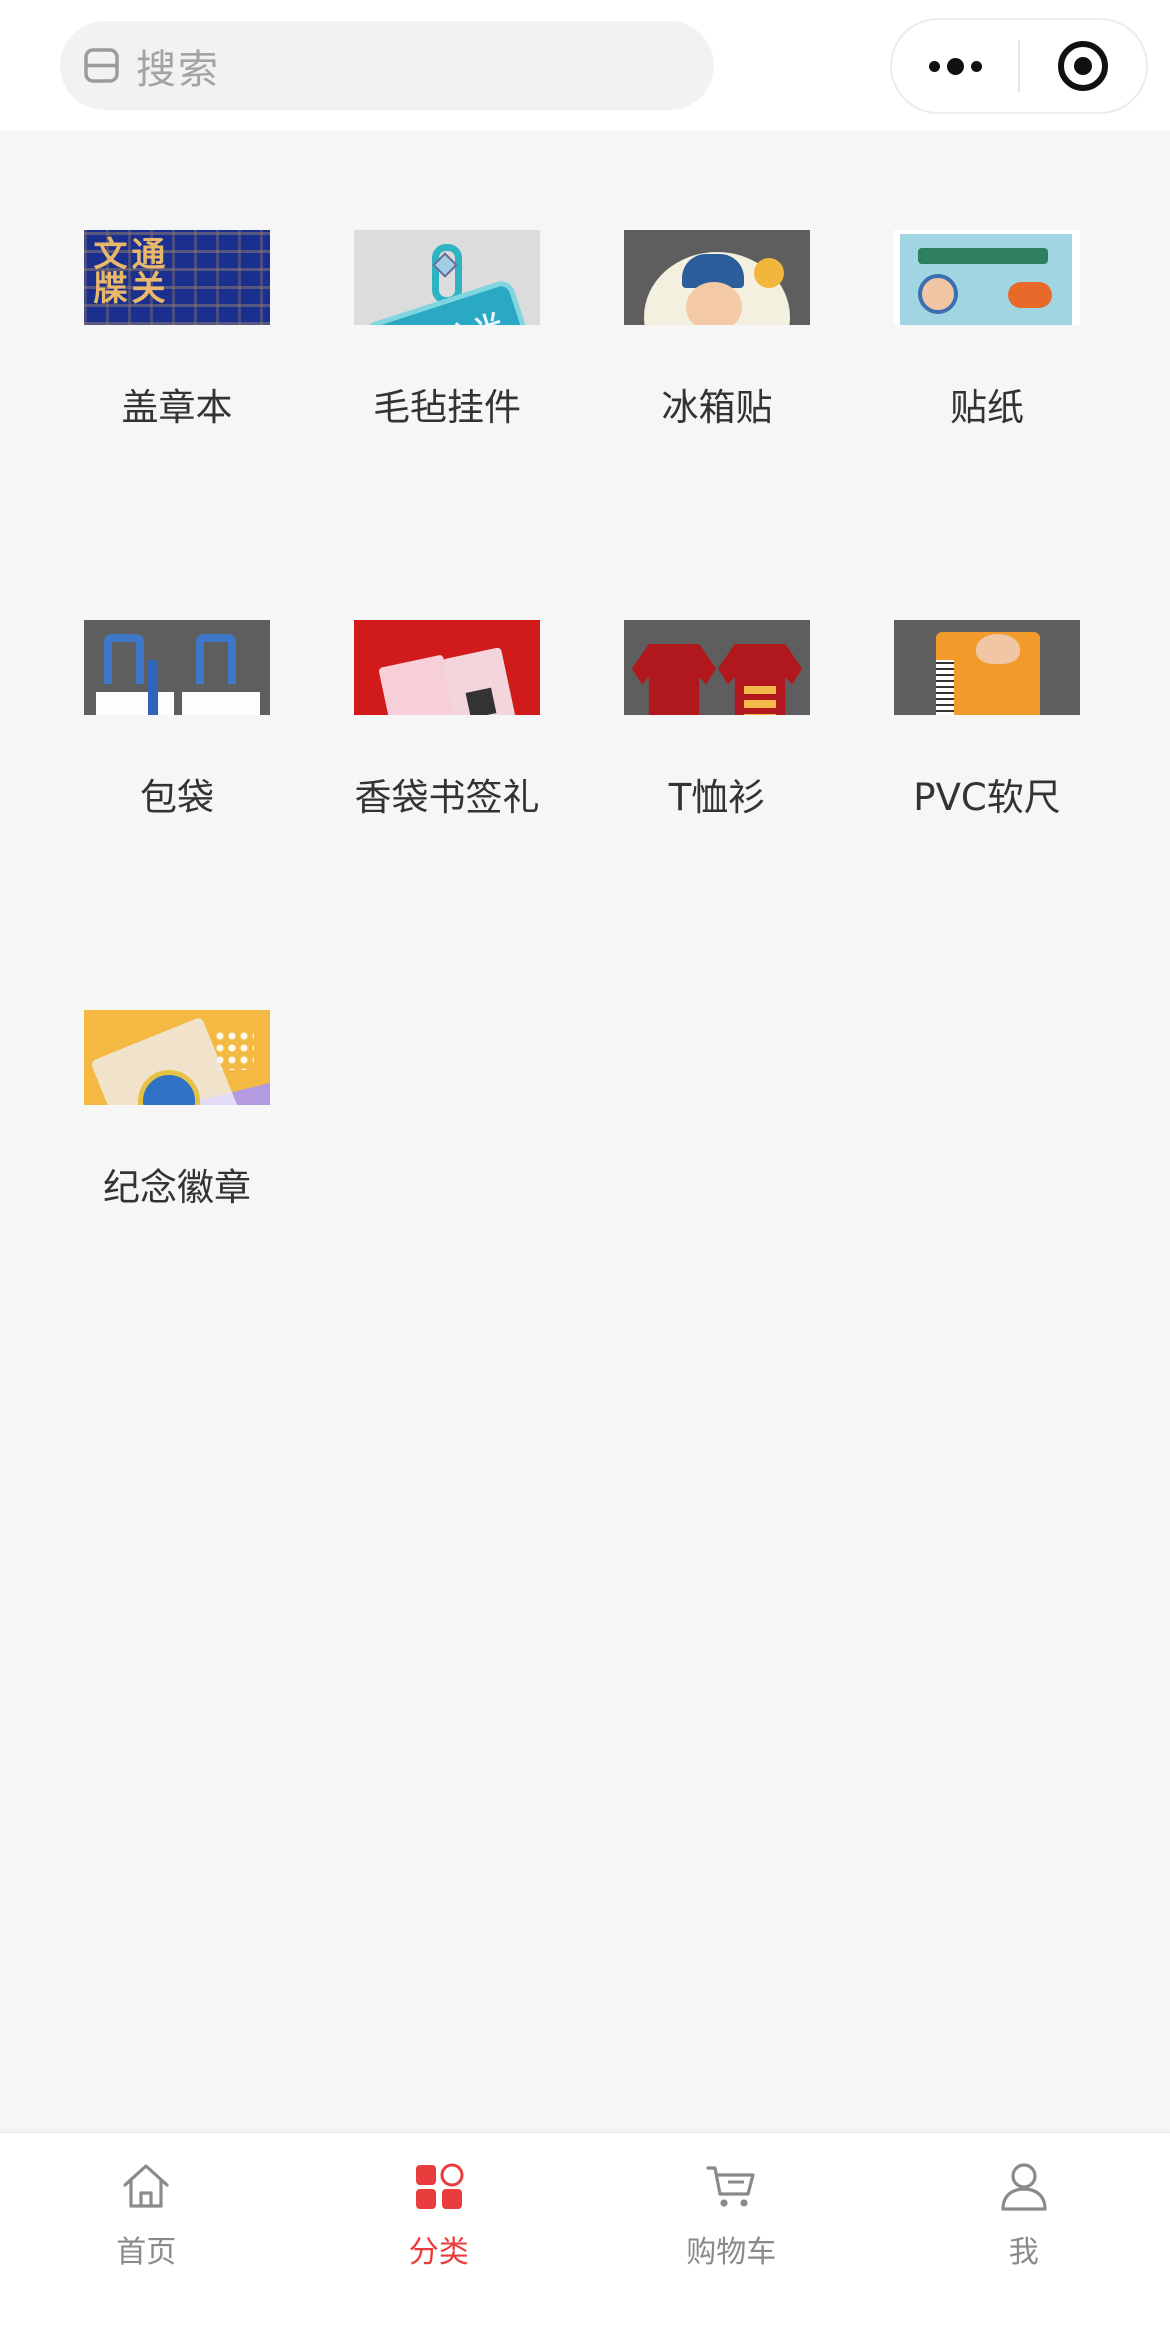  Describe the element at coordinates (387, 65) in the screenshot. I see `search-bar: 搜索` at that location.